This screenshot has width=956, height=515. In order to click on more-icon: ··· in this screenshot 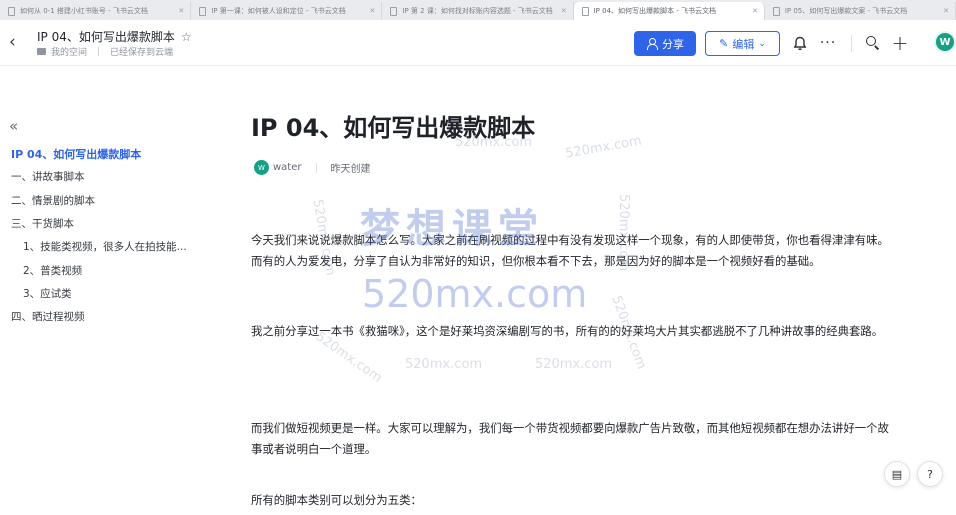, I will do `click(828, 43)`.